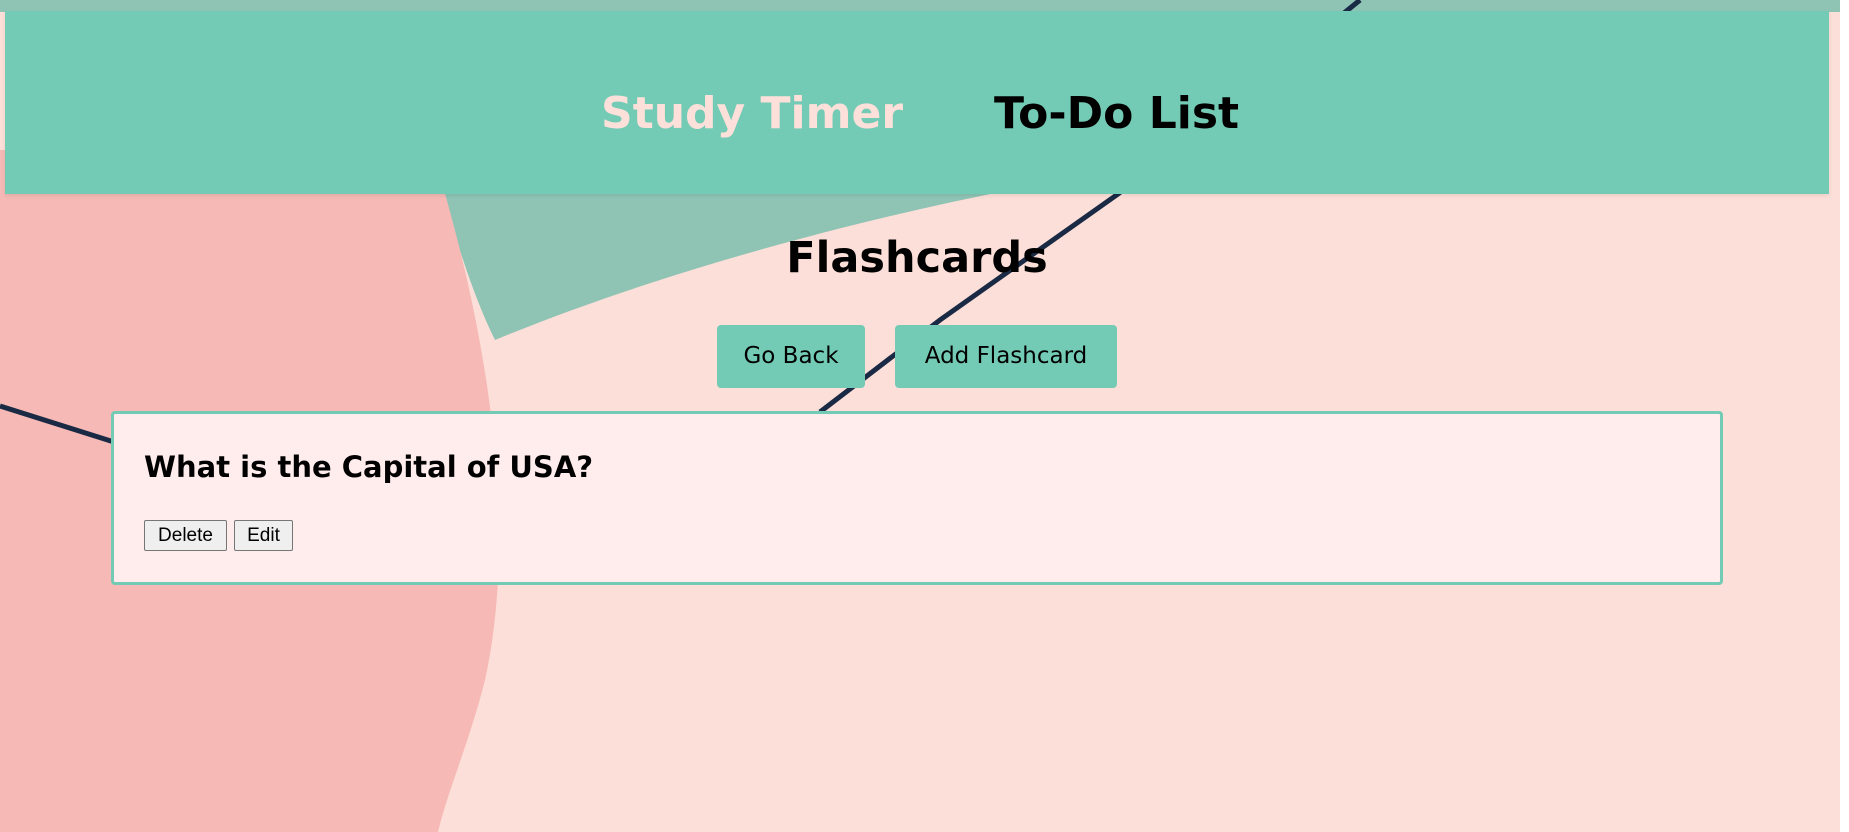 Image resolution: width=1849 pixels, height=832 pixels. I want to click on page-title: Flashcards, so click(917, 258).